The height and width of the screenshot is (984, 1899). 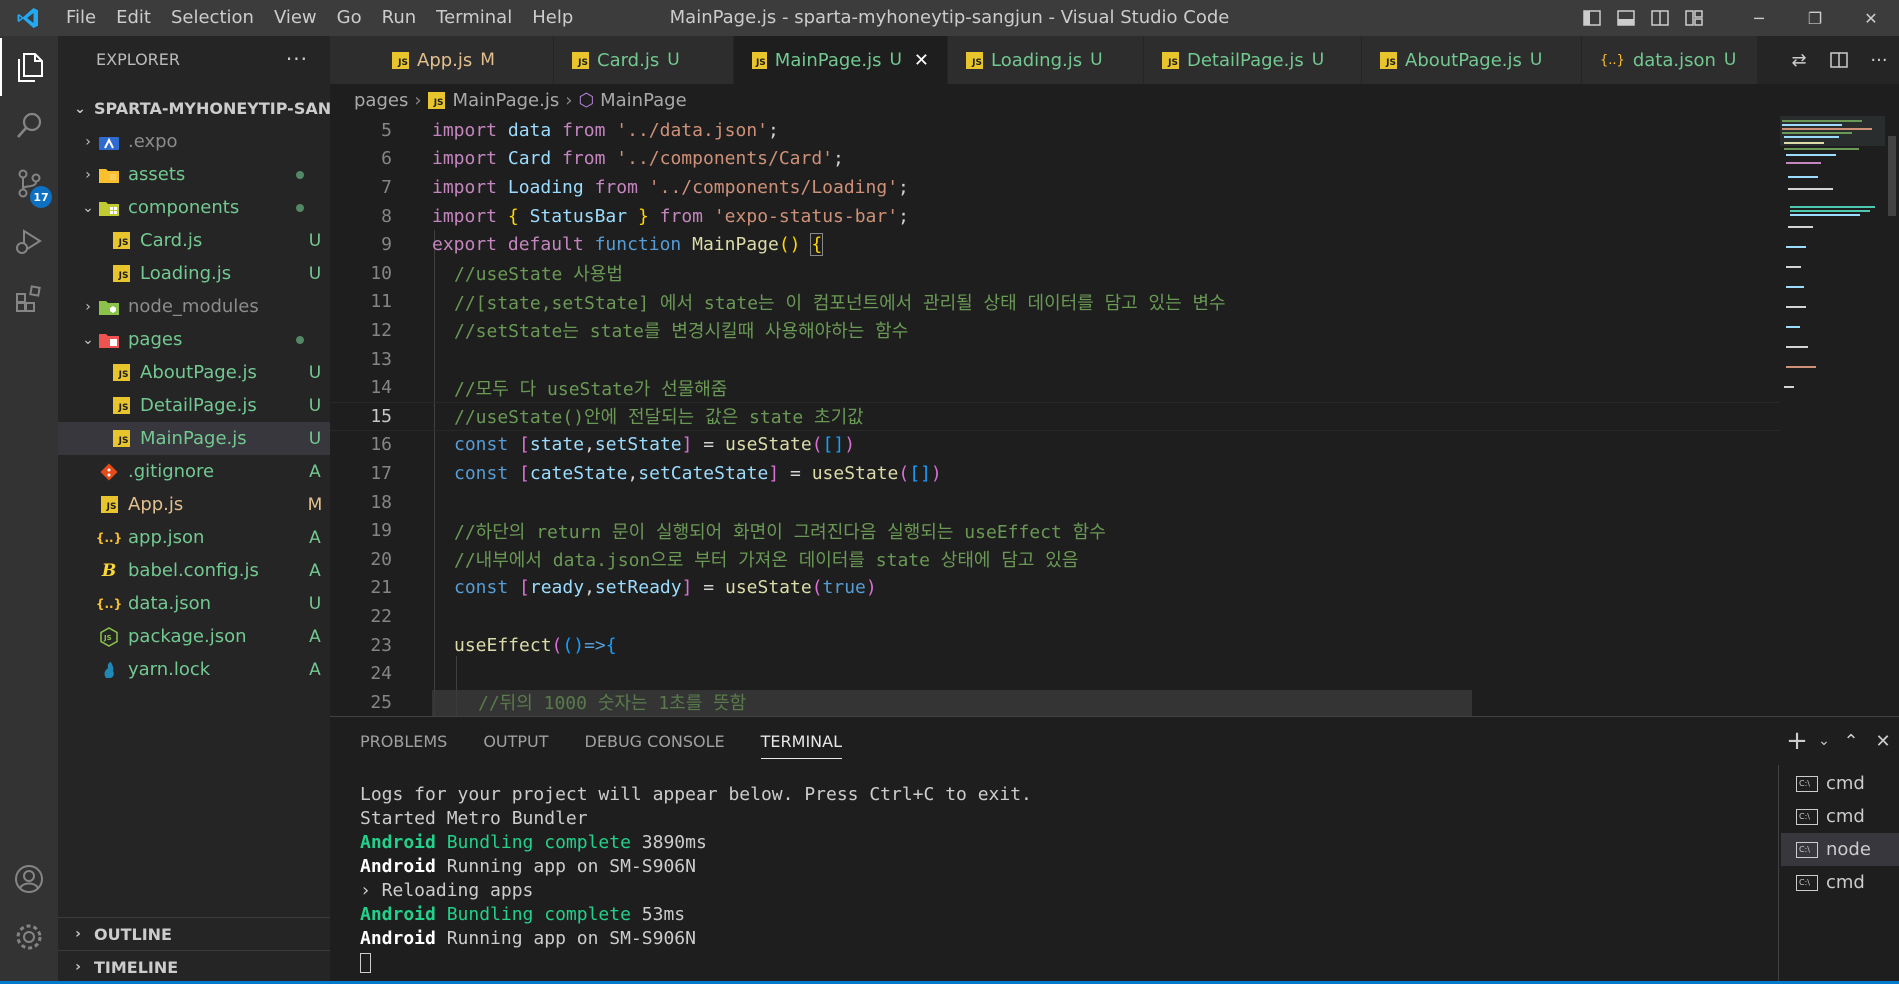 What do you see at coordinates (1892, 176) in the screenshot?
I see `scrollbar-thumb` at bounding box center [1892, 176].